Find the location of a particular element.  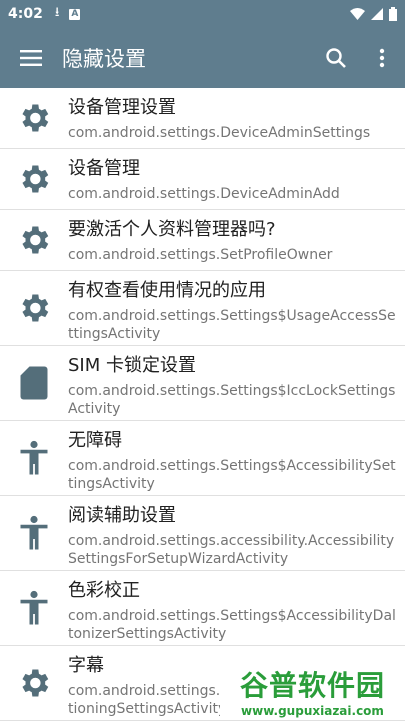

download-icon: ⭳ is located at coordinates (57, 12).